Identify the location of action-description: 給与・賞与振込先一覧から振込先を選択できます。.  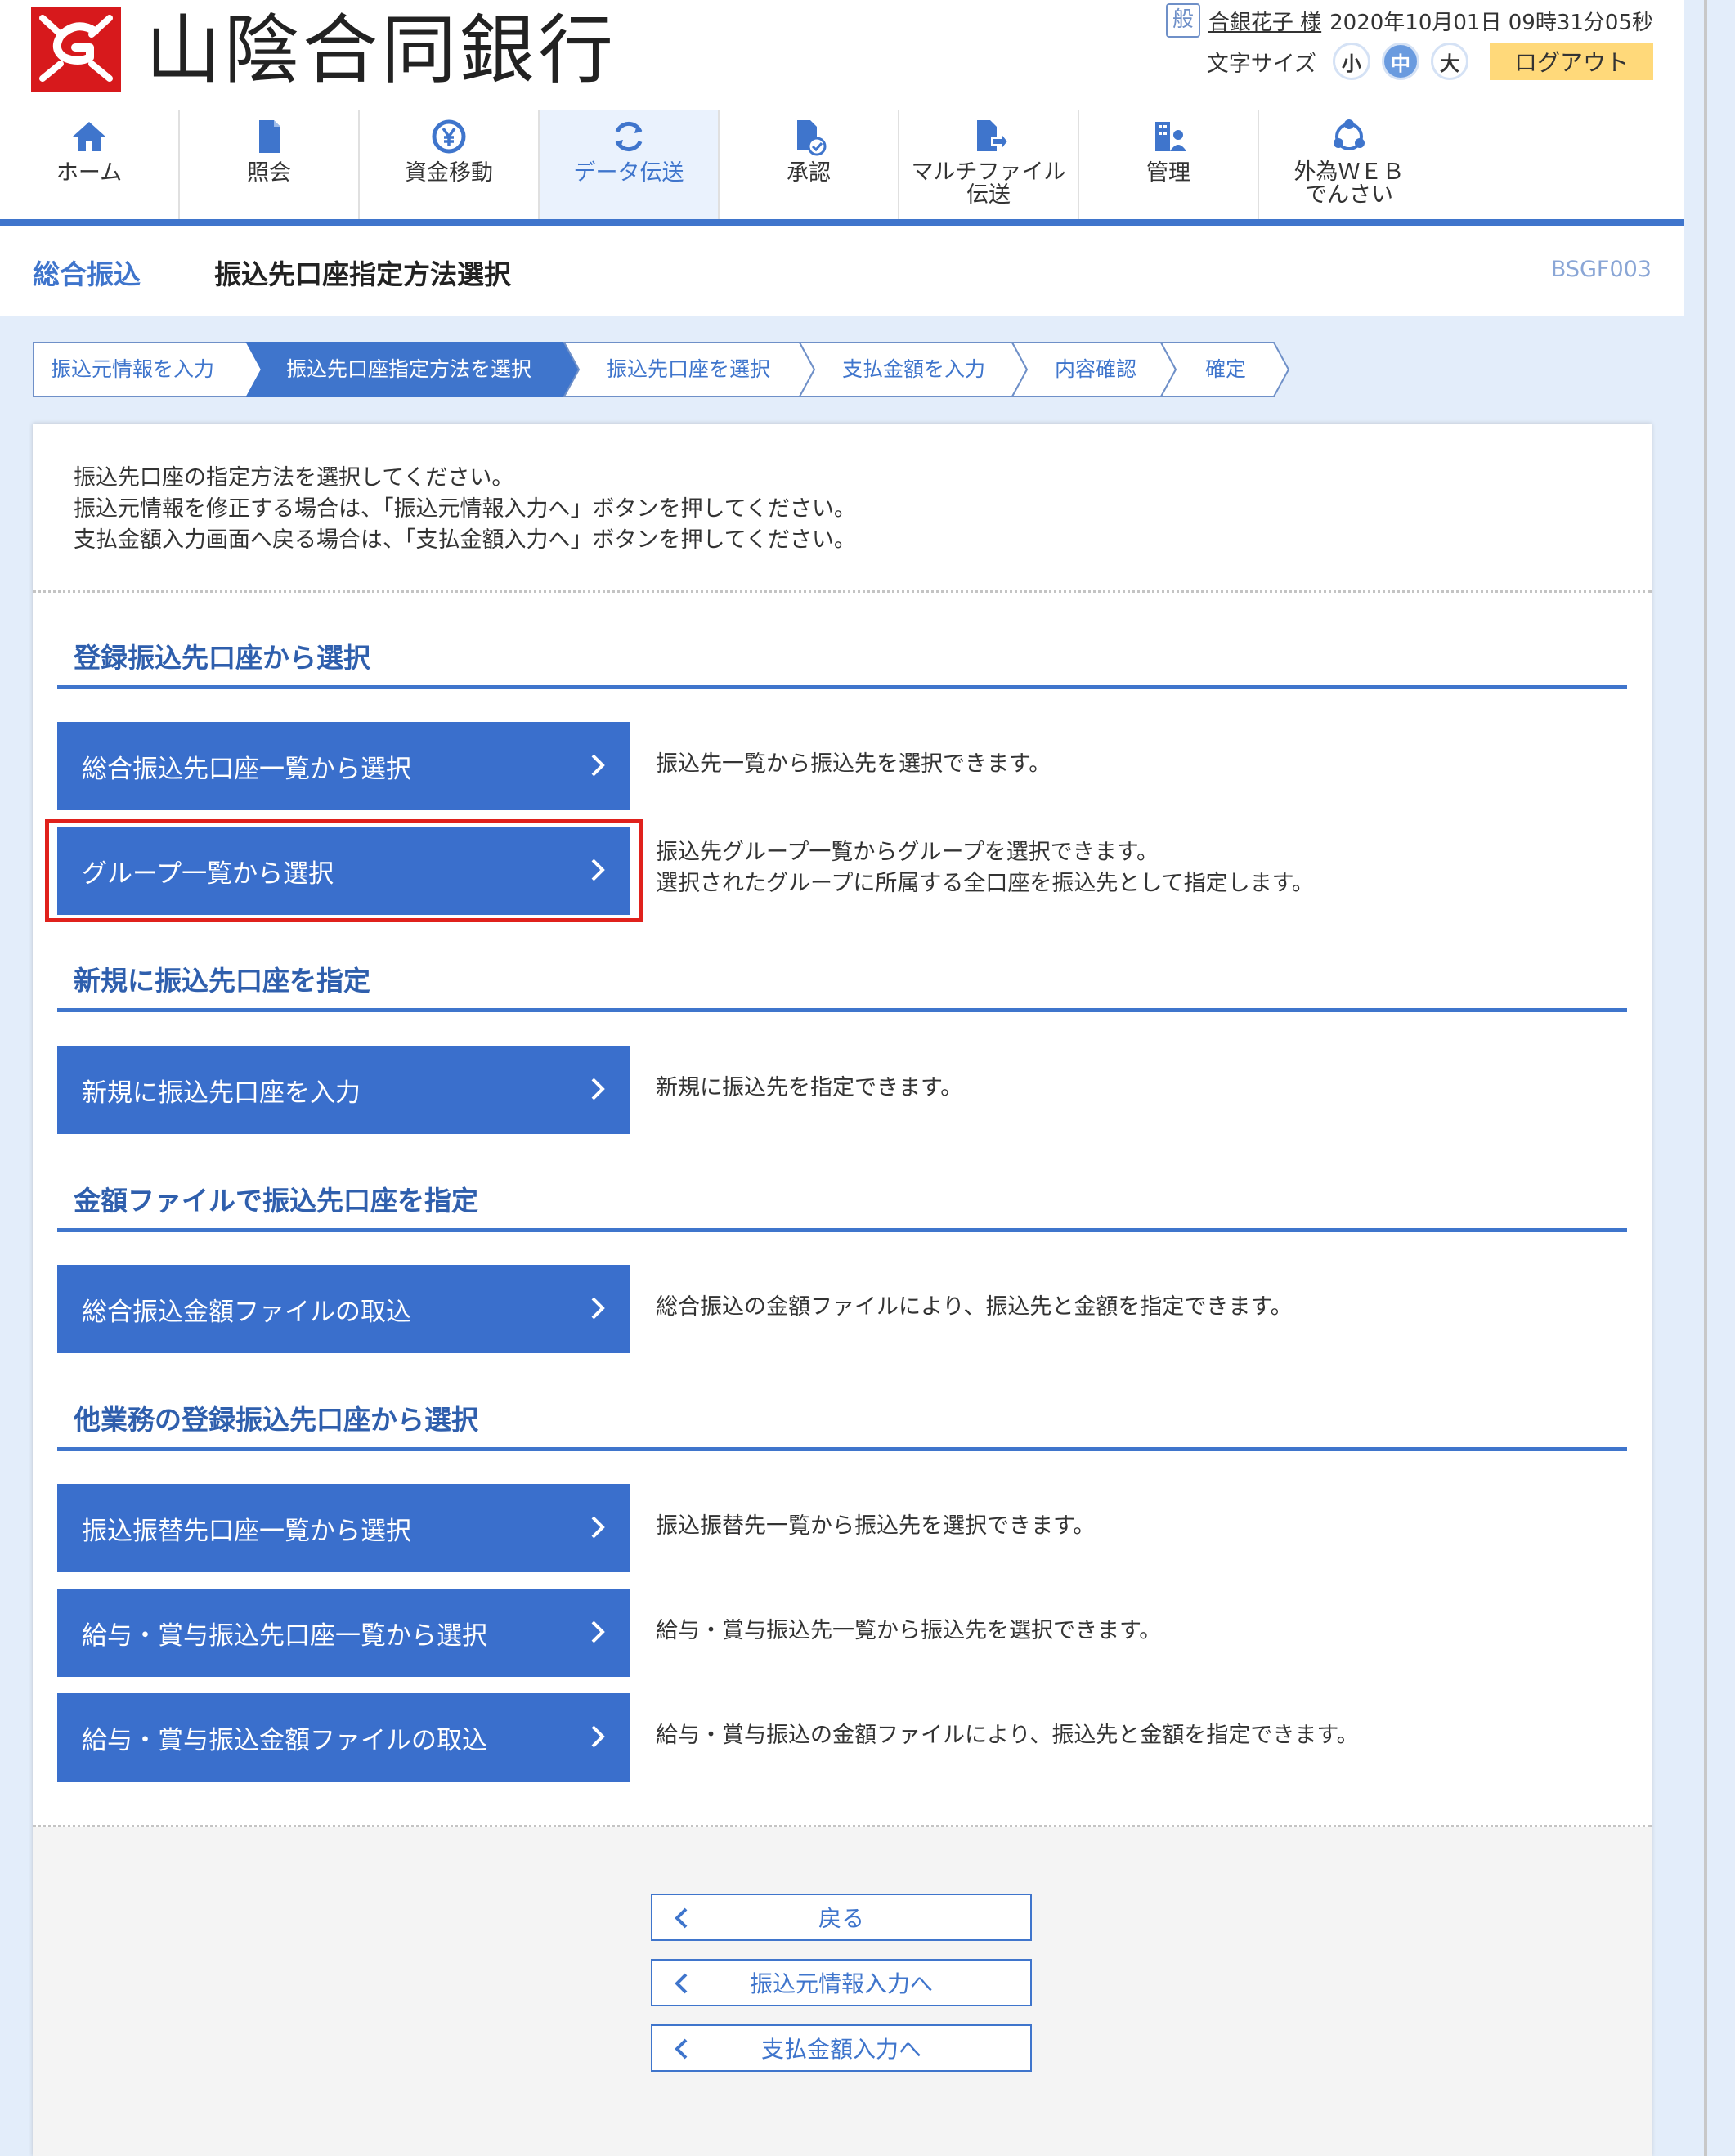
(908, 1631).